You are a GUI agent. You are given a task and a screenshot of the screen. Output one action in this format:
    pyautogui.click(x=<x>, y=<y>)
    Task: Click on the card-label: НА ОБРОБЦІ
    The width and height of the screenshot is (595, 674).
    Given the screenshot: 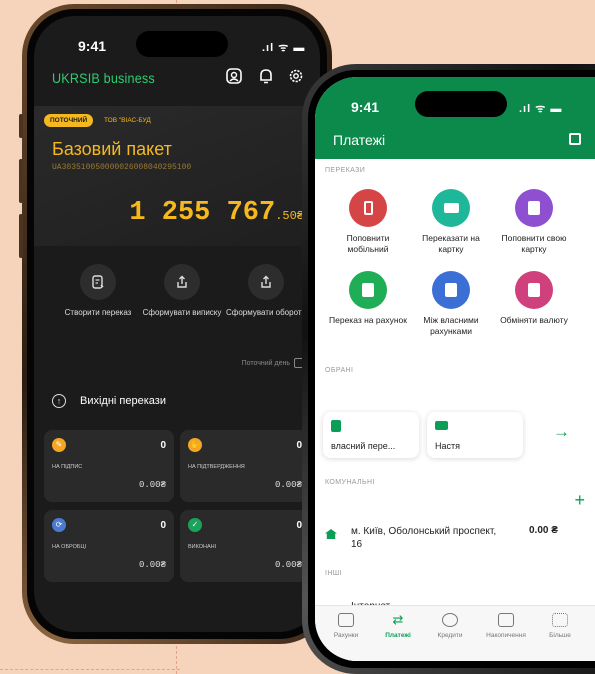 What is the action you would take?
    pyautogui.click(x=69, y=547)
    